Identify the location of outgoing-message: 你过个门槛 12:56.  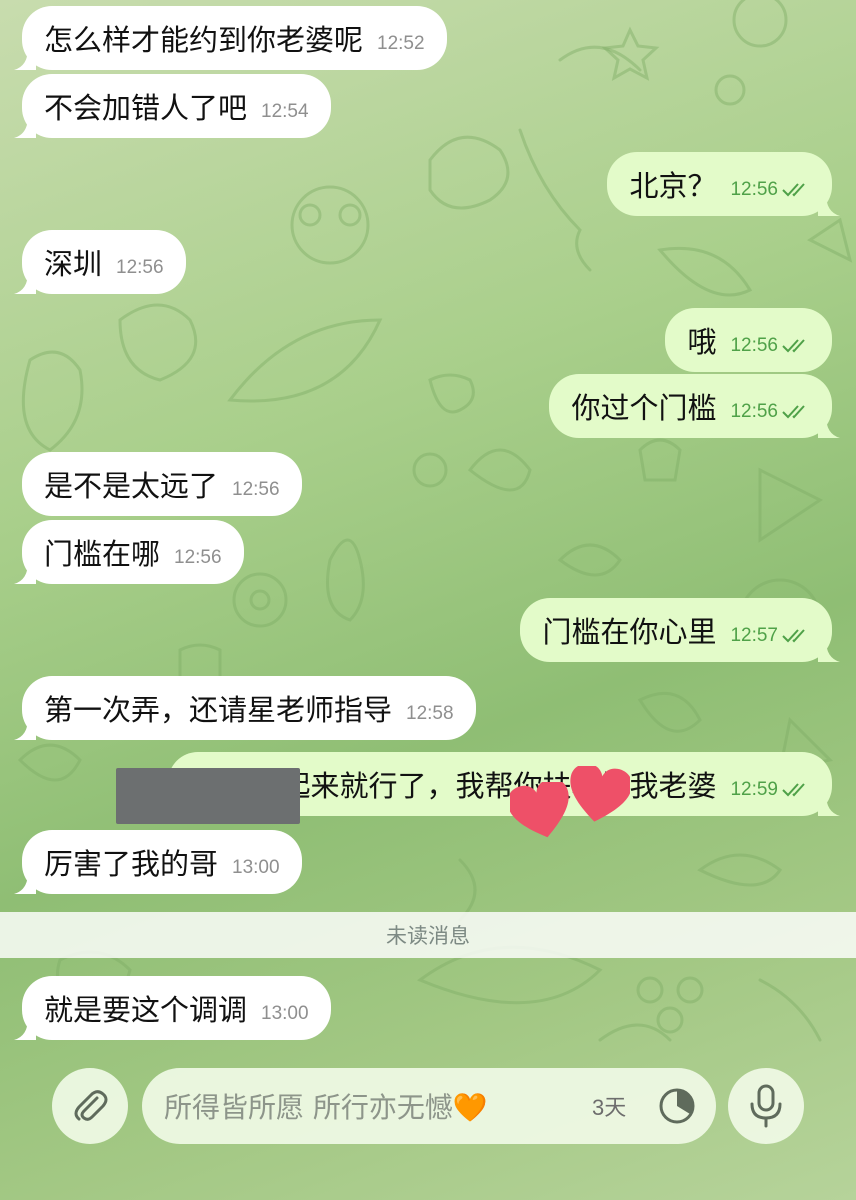
(694, 406).